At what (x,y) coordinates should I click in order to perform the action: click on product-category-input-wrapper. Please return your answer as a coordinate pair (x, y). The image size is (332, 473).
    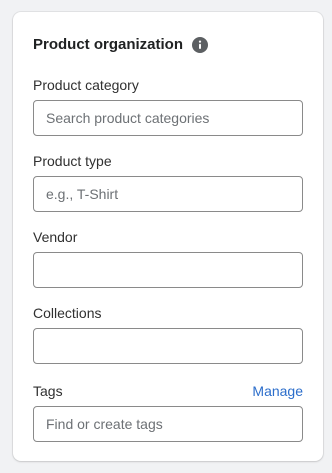
    Looking at the image, I should click on (168, 118).